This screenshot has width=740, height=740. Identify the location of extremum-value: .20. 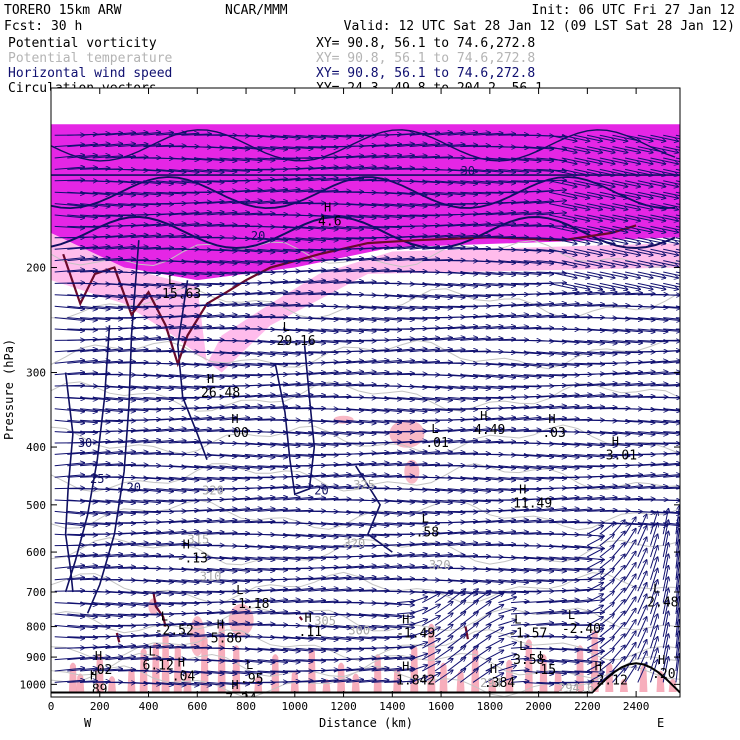
(663, 674).